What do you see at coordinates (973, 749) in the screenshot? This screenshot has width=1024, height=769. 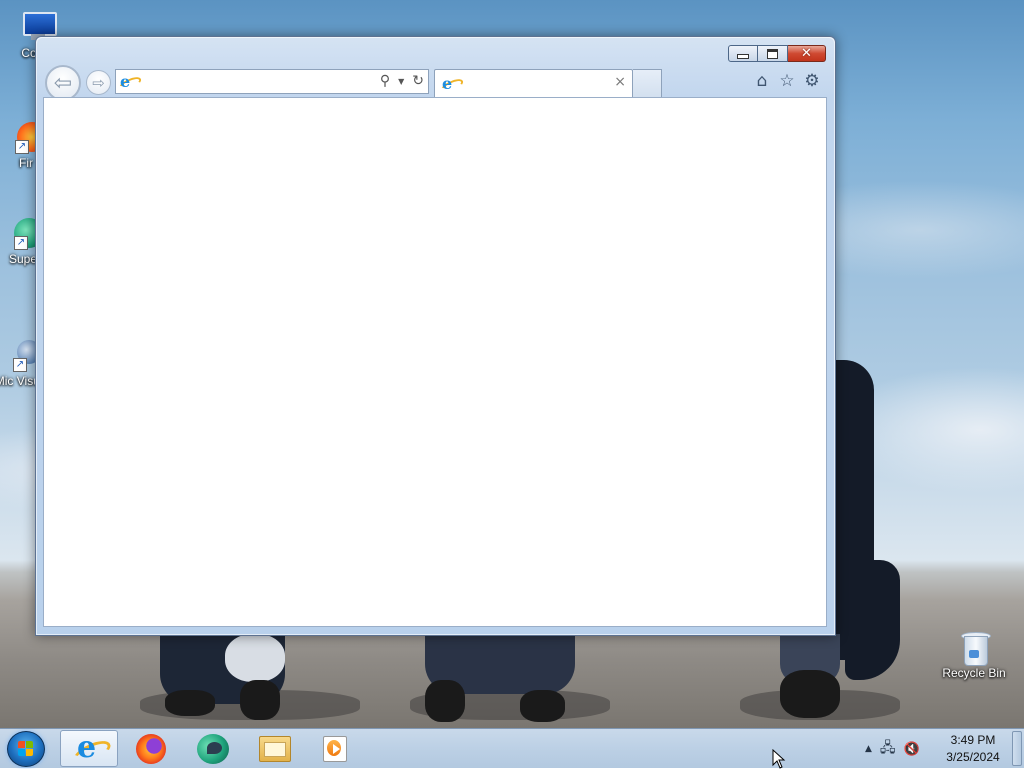 I see `clock: 3:49 PM 3/25/2024` at bounding box center [973, 749].